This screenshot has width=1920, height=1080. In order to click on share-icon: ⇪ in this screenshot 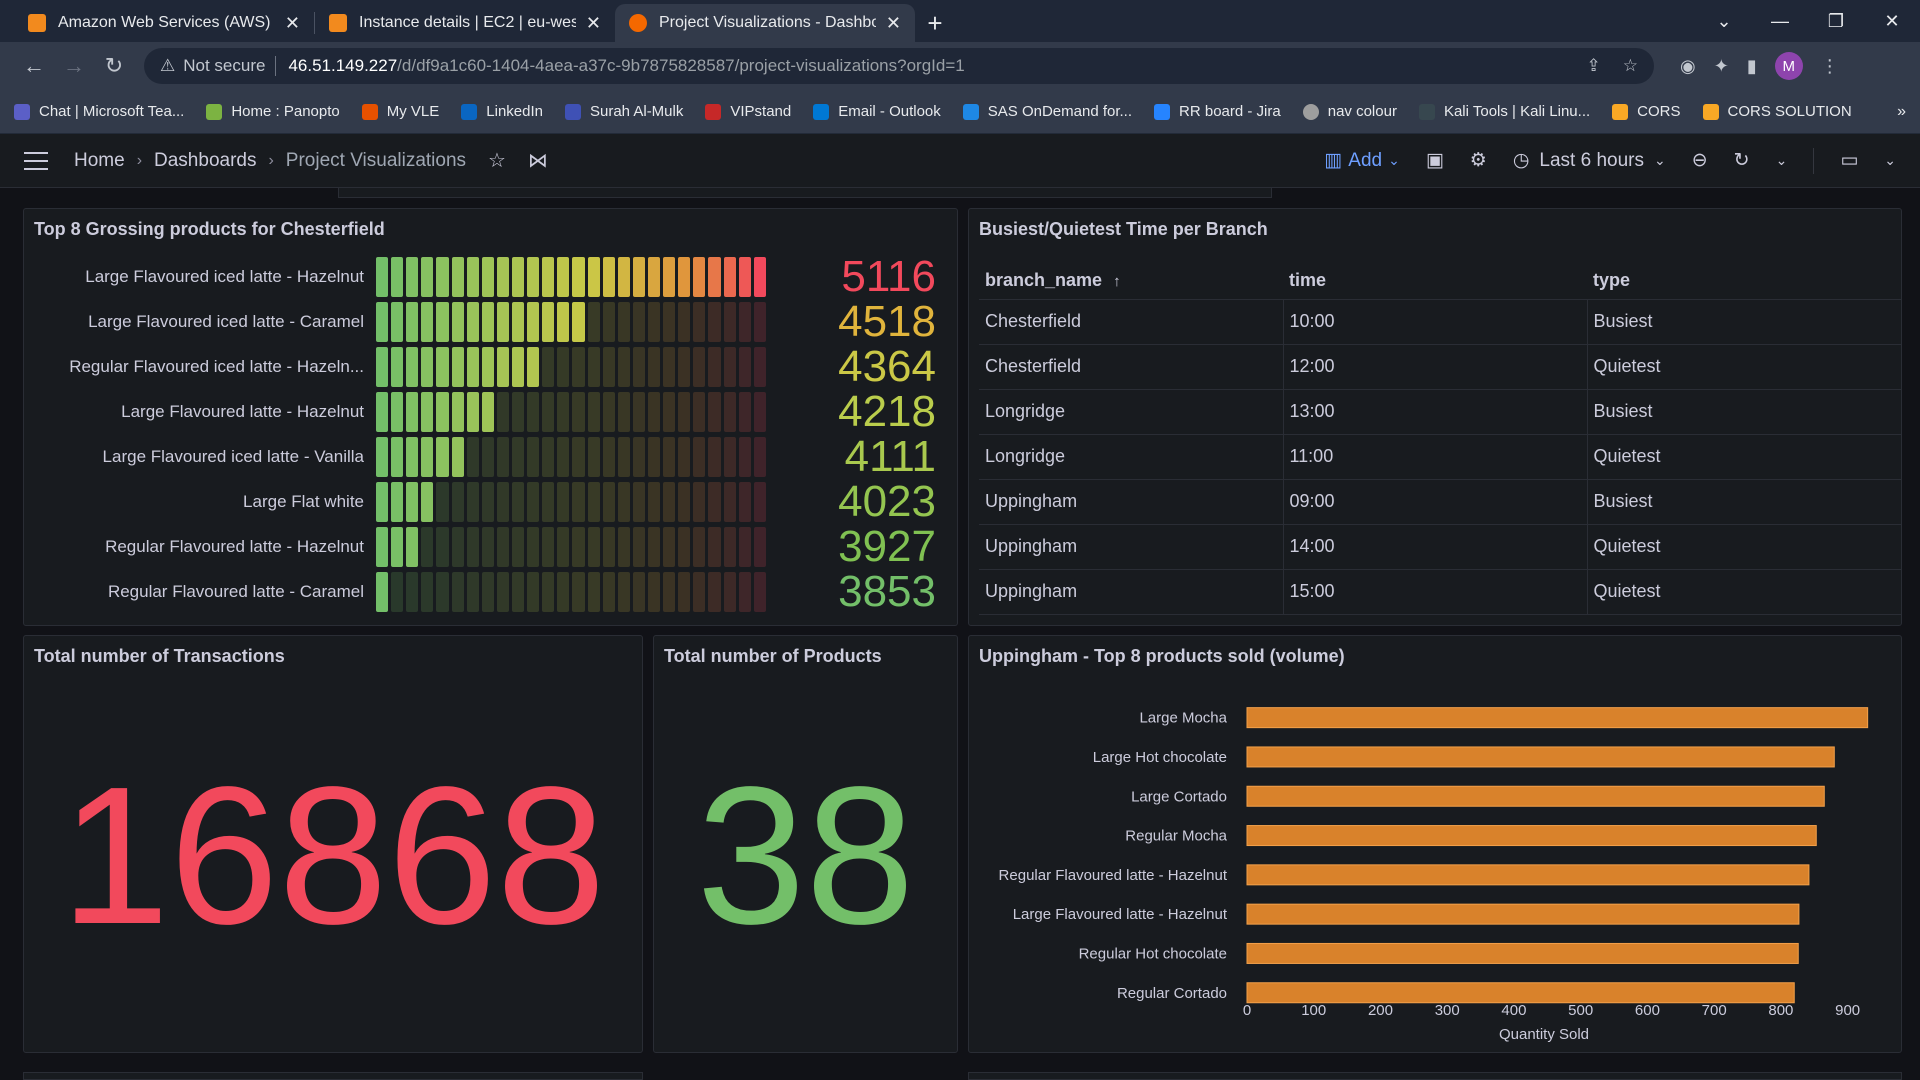, I will do `click(1594, 66)`.